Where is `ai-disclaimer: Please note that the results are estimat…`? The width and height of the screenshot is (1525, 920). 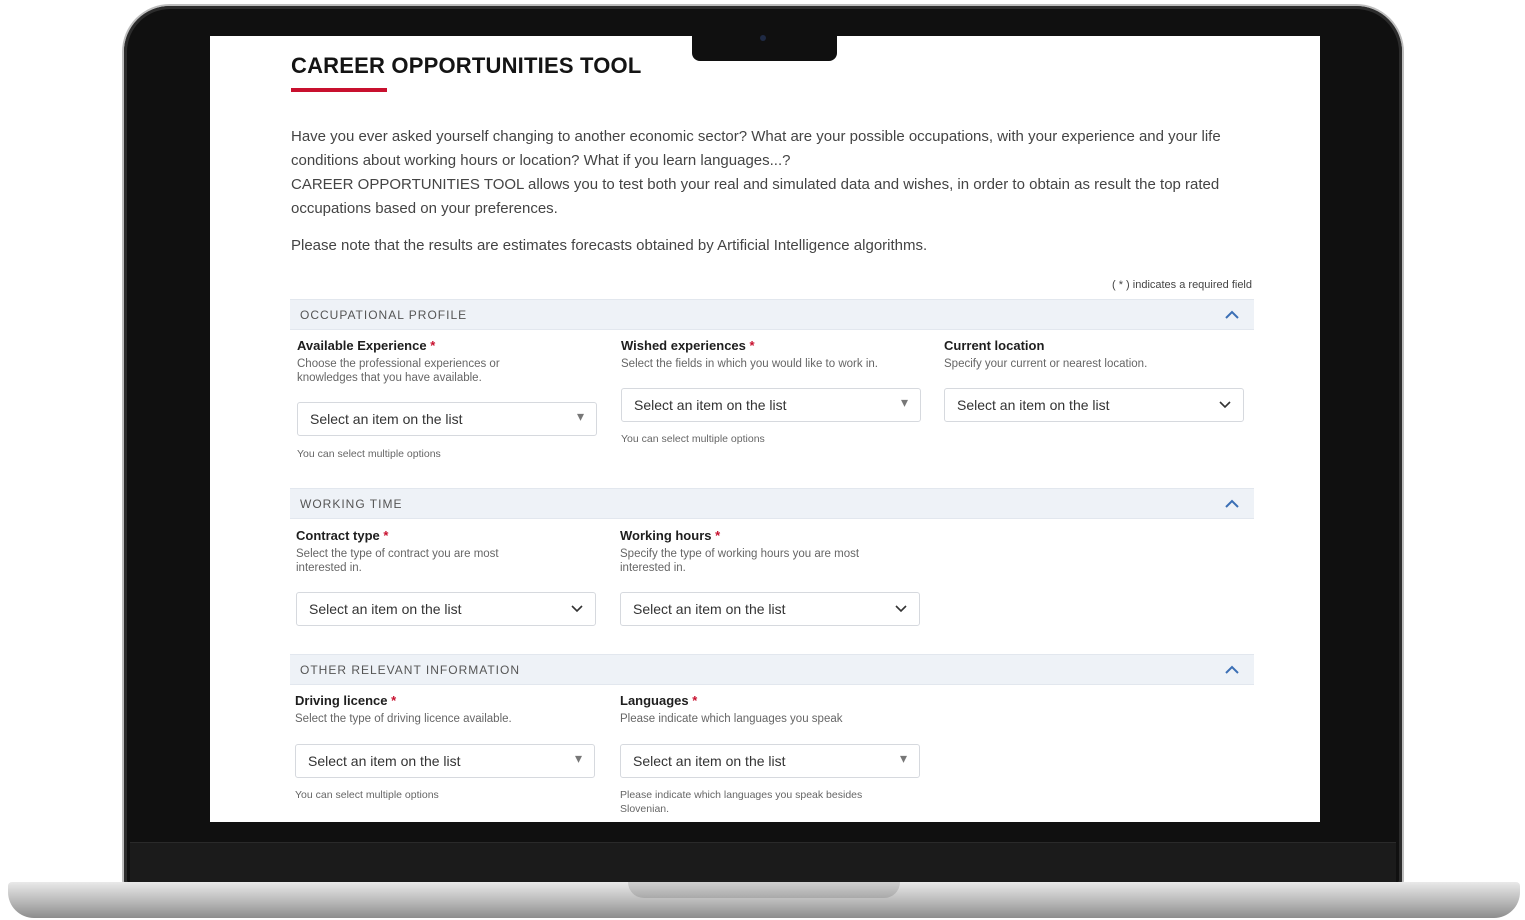
ai-disclaimer: Please note that the results are estimat… is located at coordinates (609, 245).